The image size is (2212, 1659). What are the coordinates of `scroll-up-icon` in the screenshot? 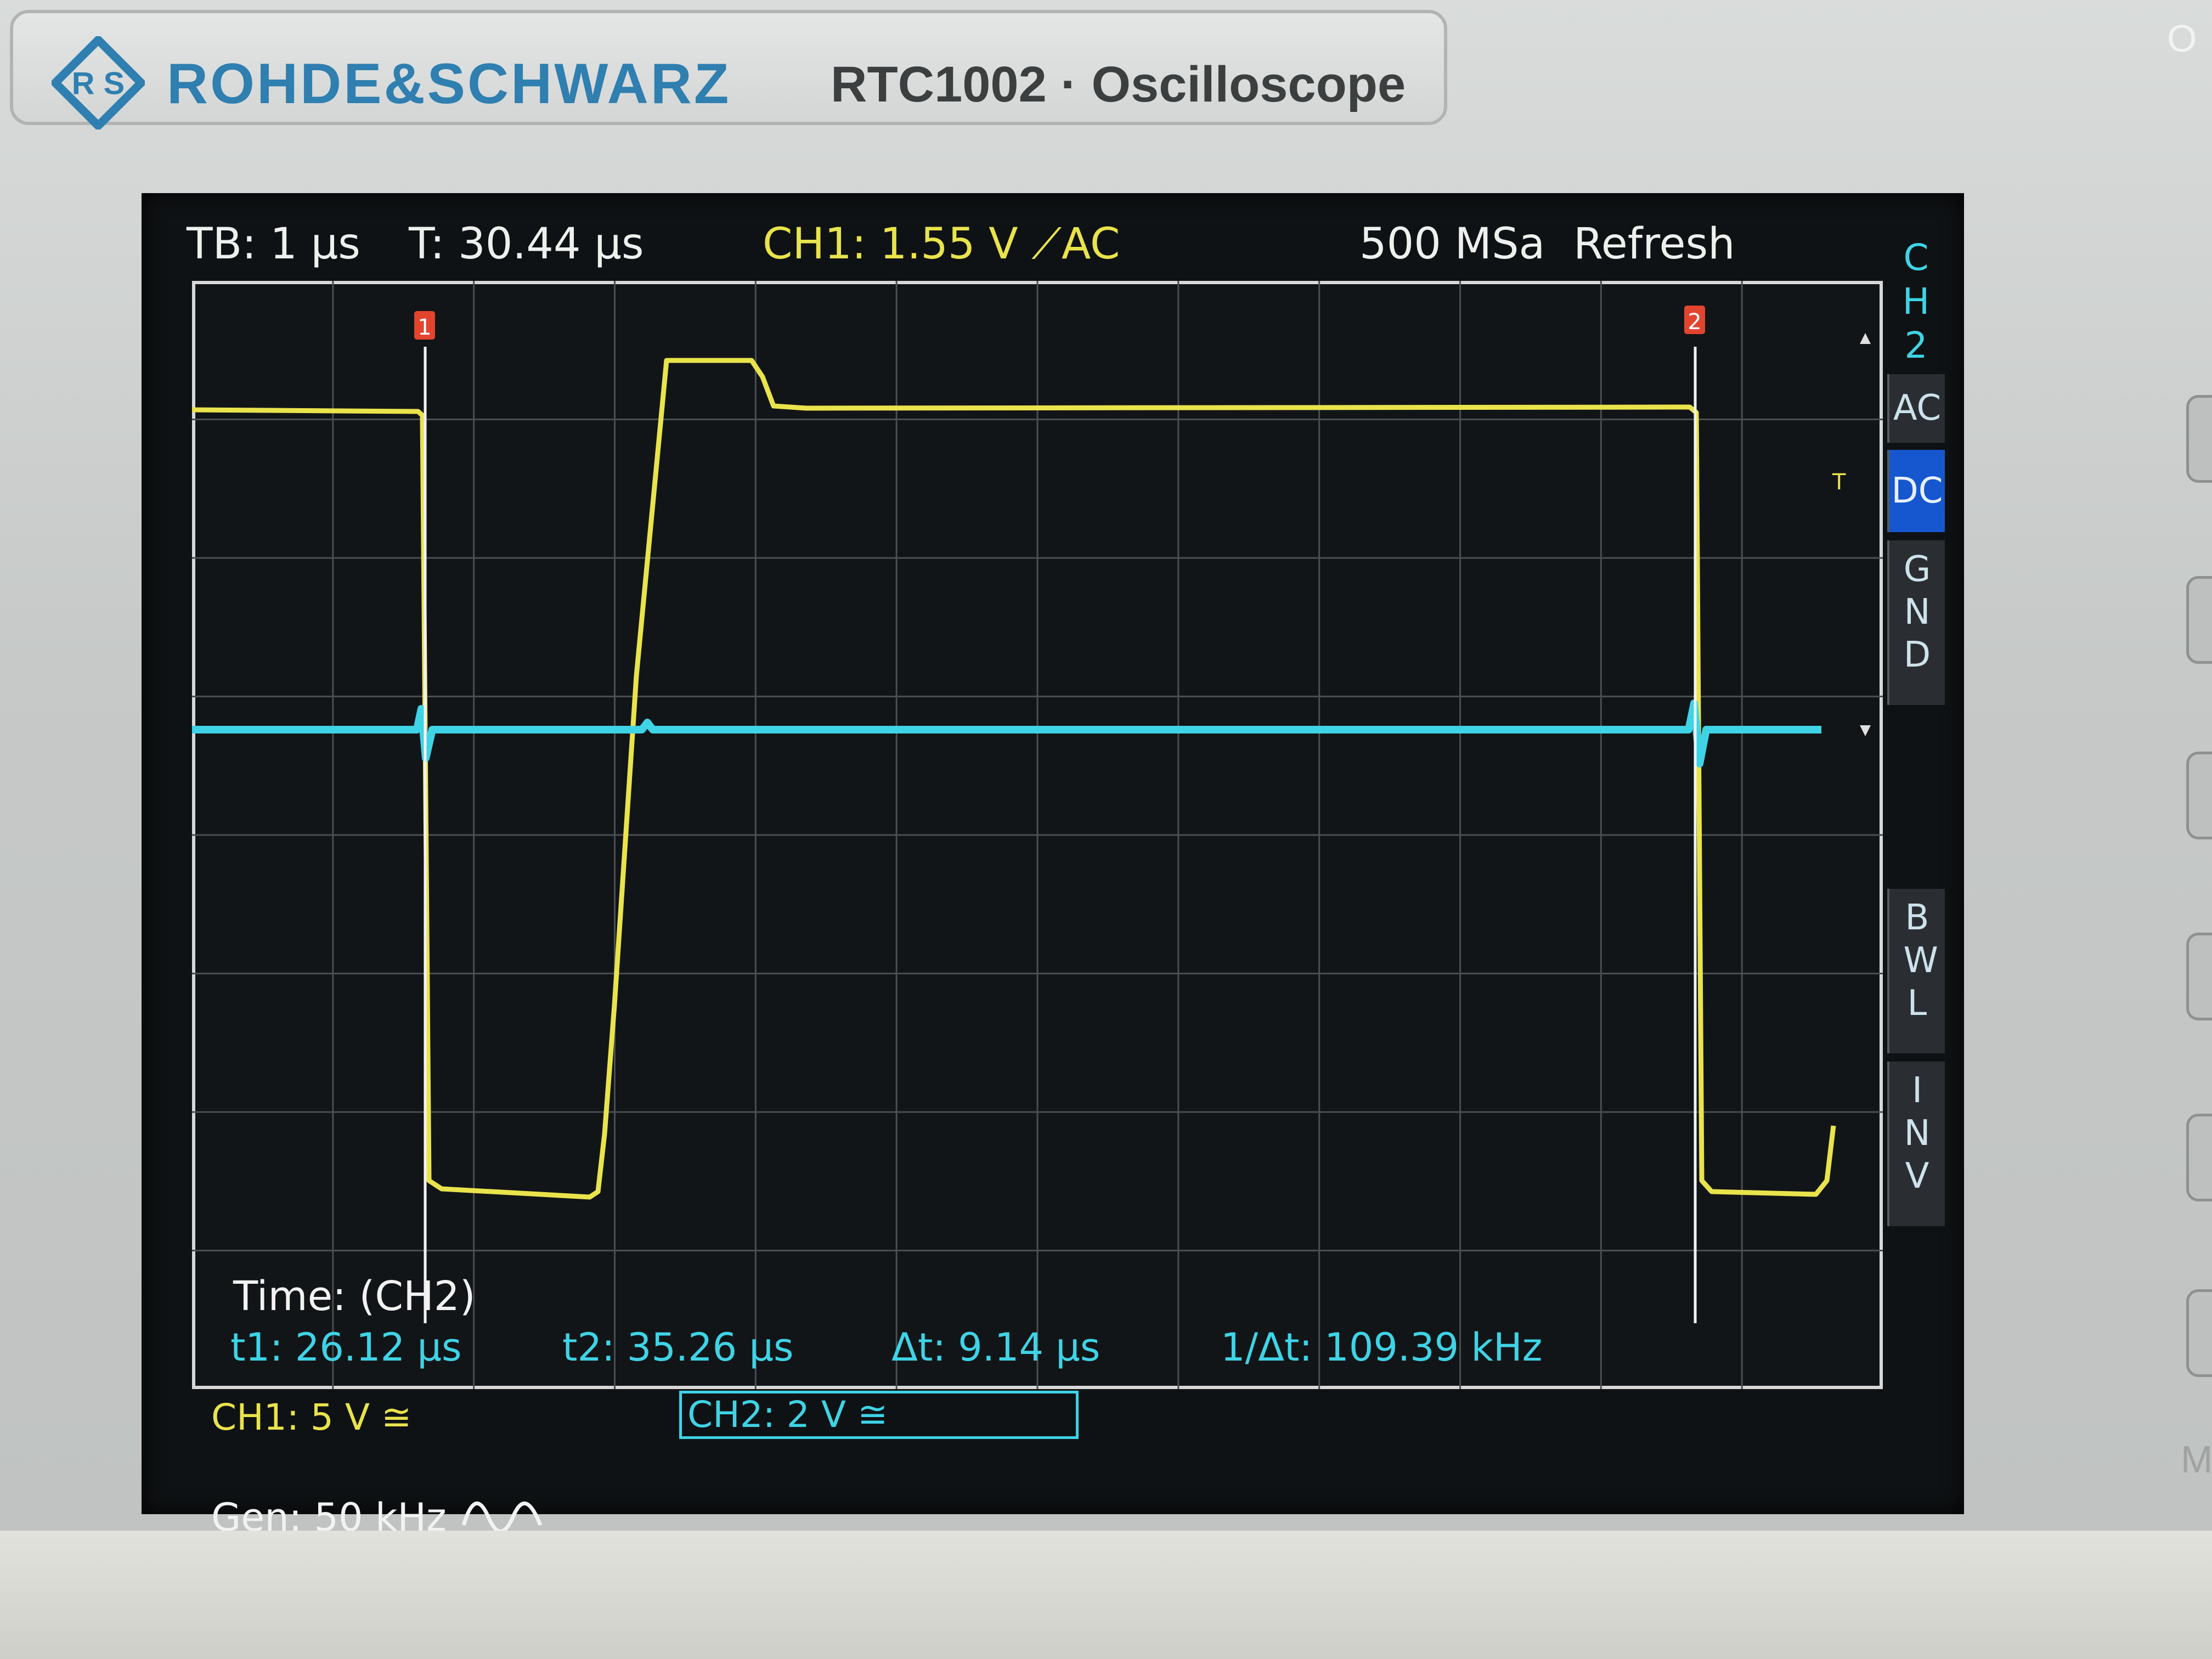 It's located at (1865, 338).